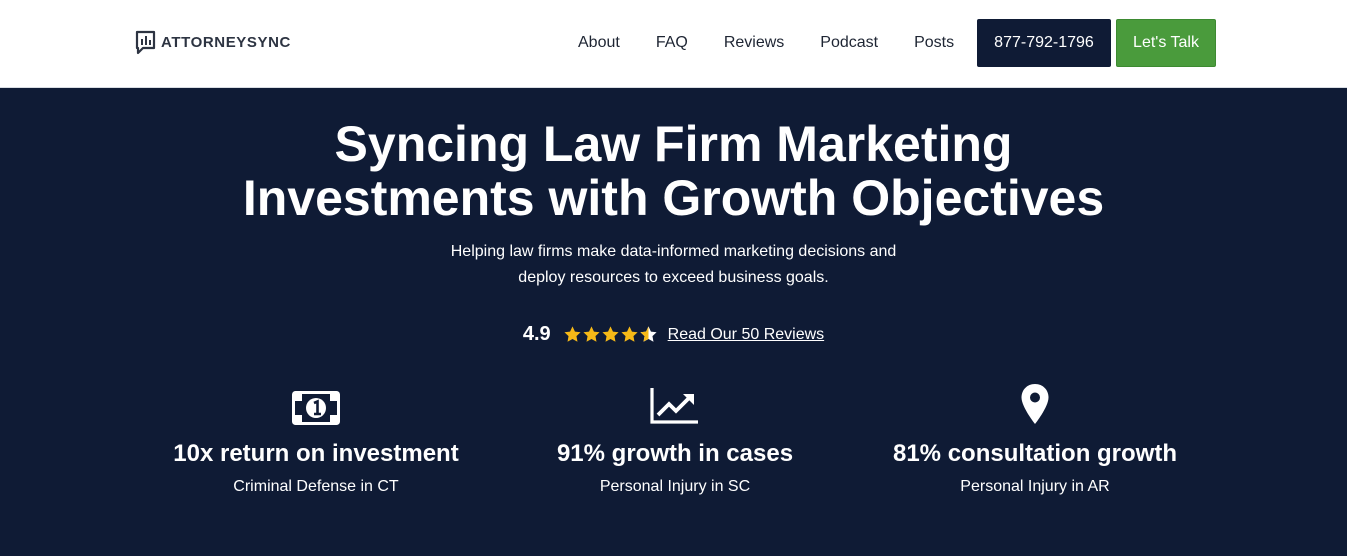 The height and width of the screenshot is (556, 1347). I want to click on lets-talk-button: Let's Talk, so click(1166, 43).